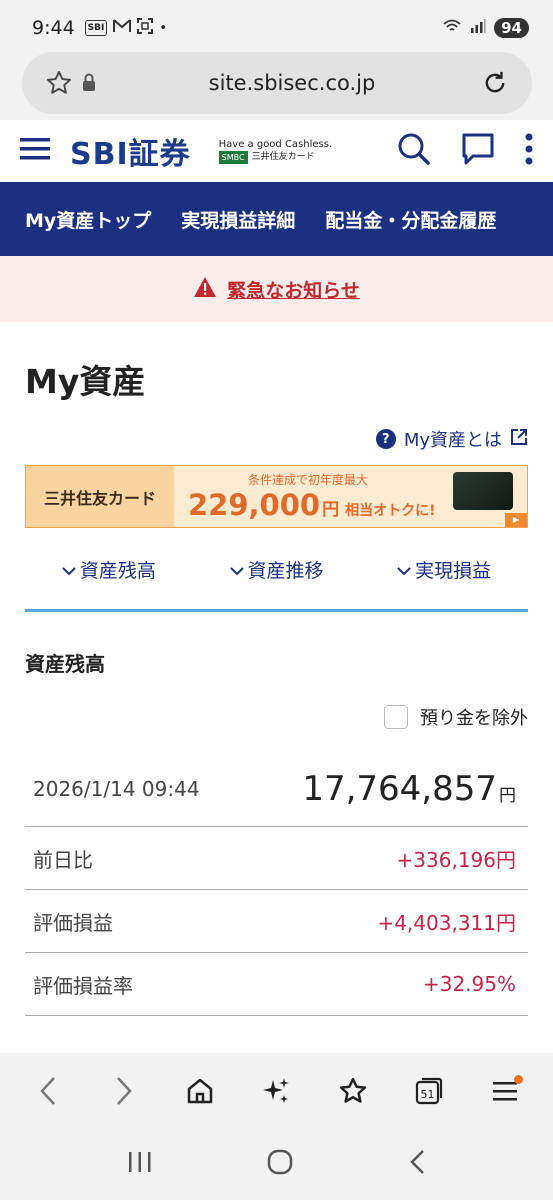  I want to click on promo-sub: SMBC 三井住友カード, so click(275, 157).